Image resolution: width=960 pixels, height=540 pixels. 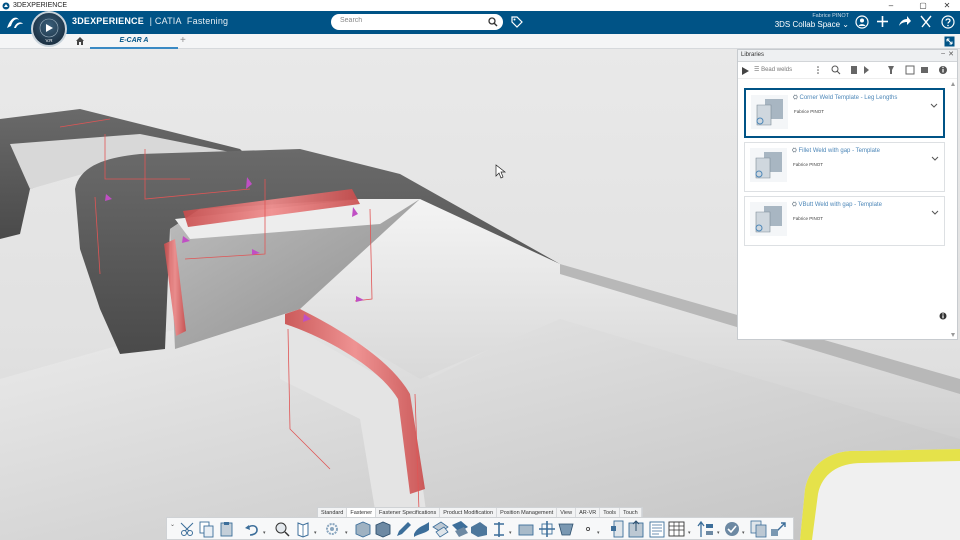 I want to click on library-item-title-text: Corner Weld Template - Leg Lengths, so click(x=848, y=98).